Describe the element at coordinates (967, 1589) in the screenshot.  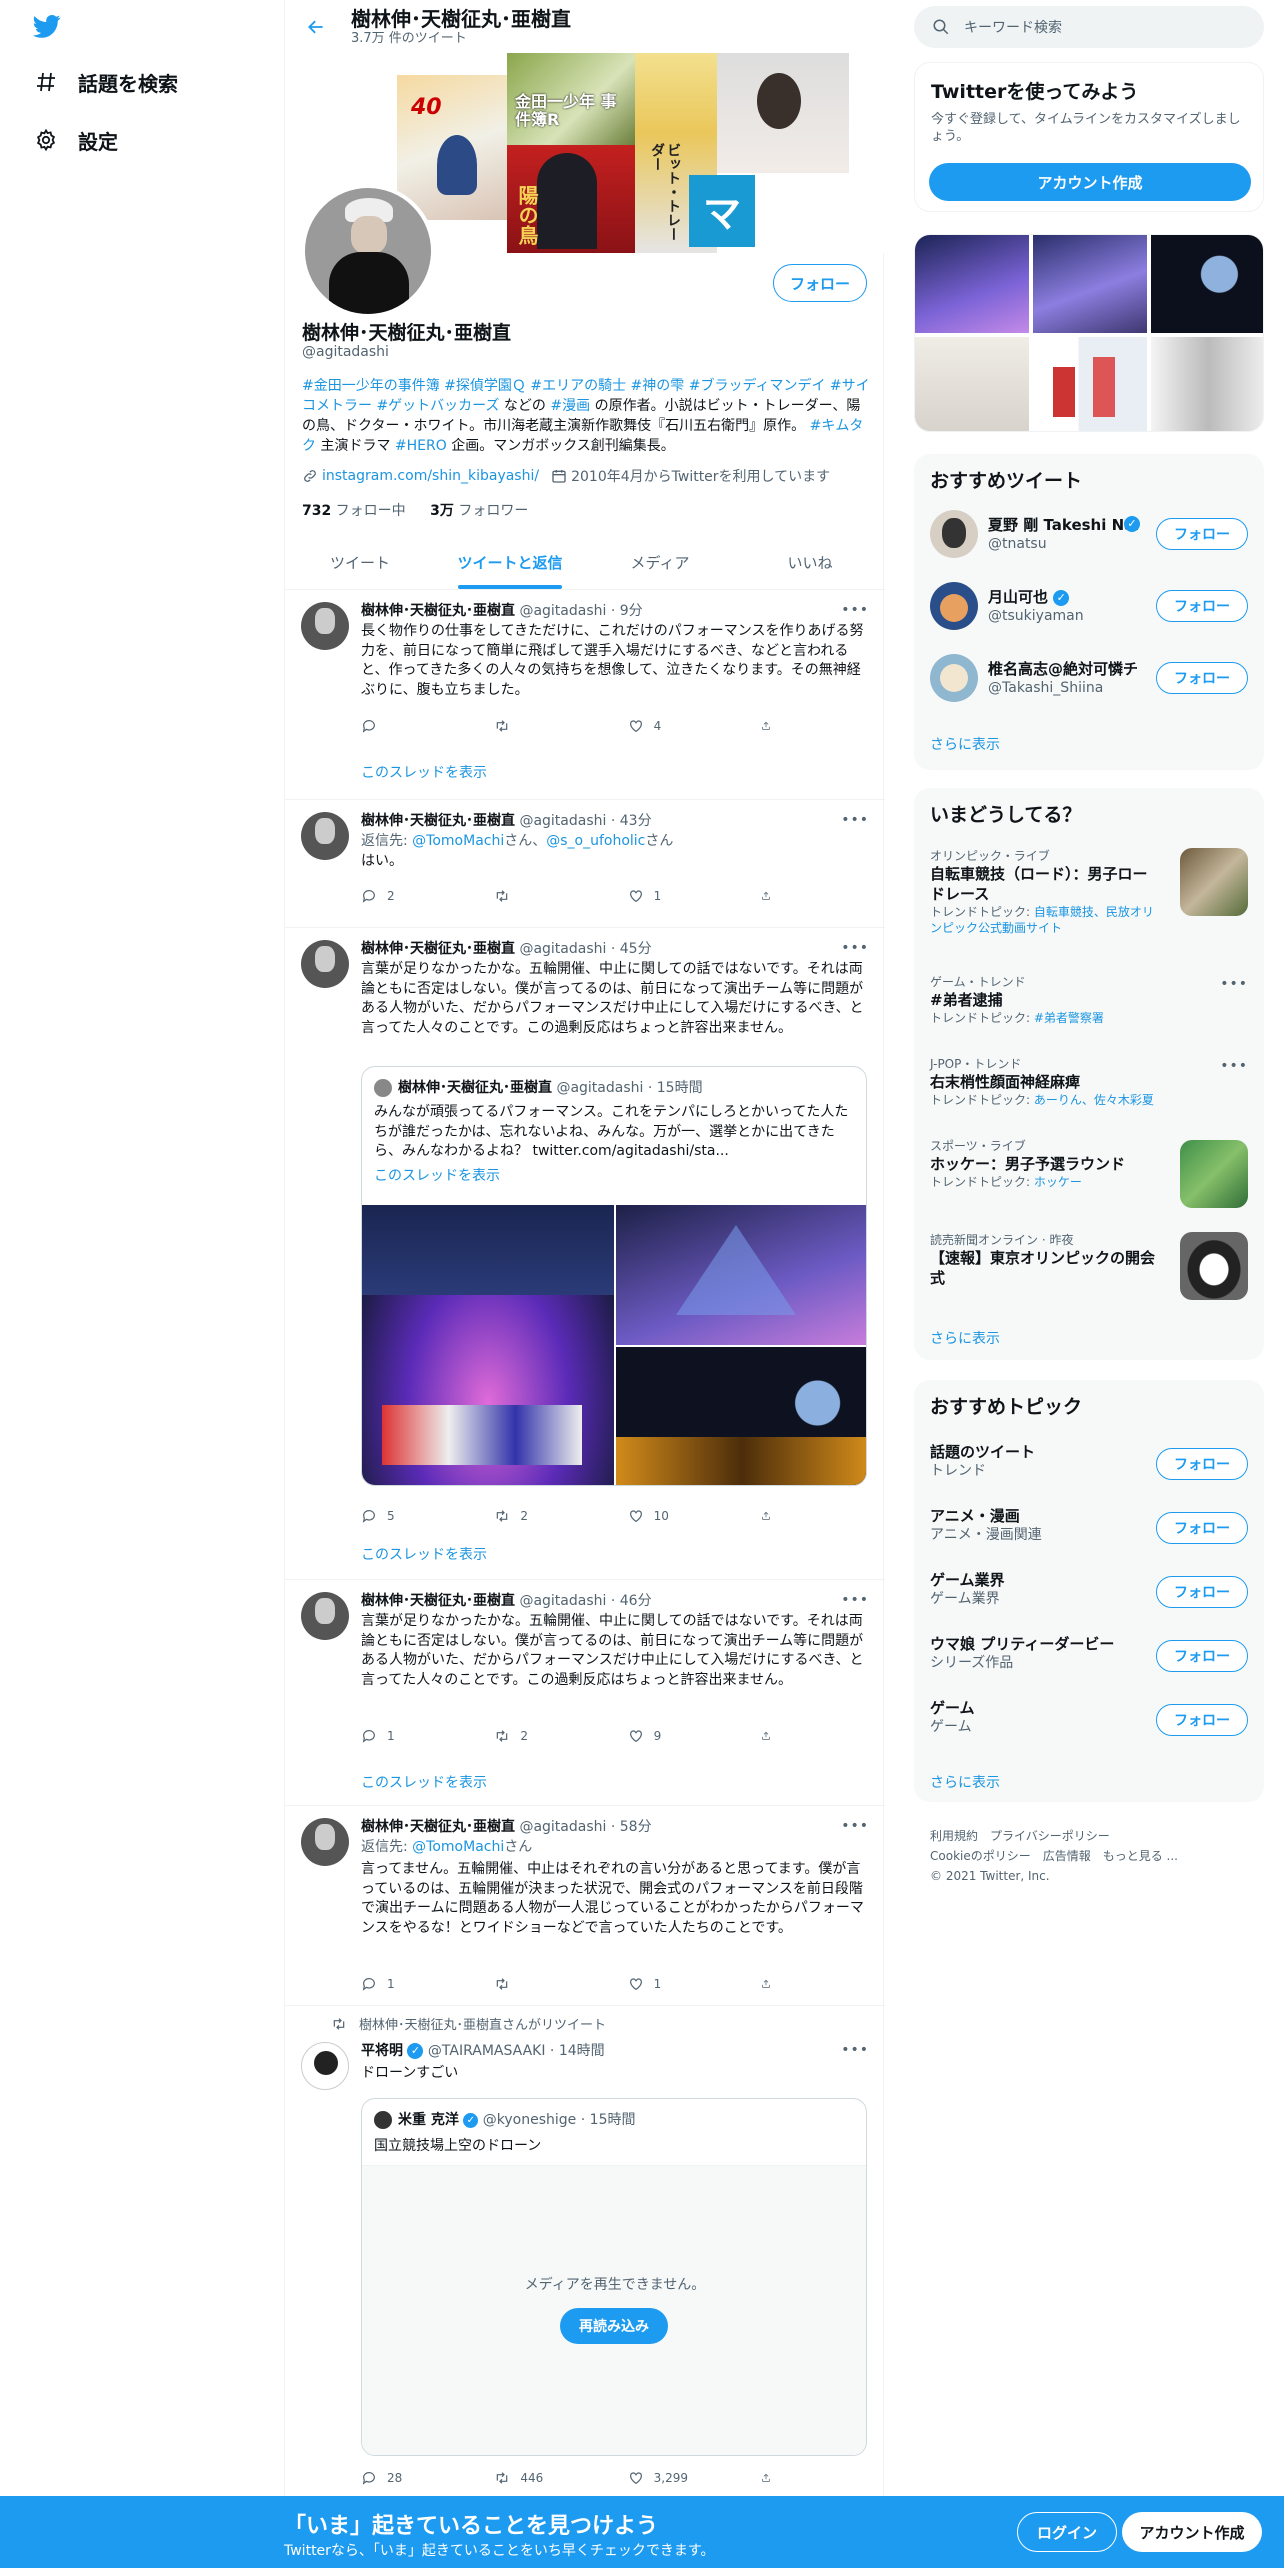
I see `topic-item: ゲーム業界 ゲーム業界` at that location.